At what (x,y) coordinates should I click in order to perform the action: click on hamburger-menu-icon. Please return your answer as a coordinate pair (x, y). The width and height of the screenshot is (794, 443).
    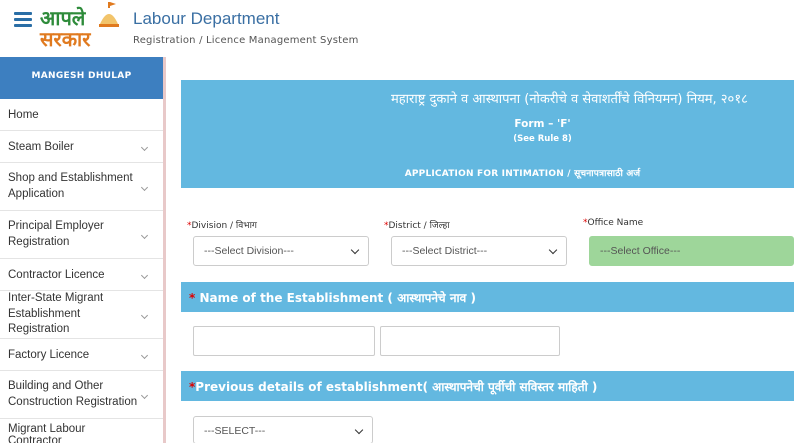
    Looking at the image, I should click on (23, 21).